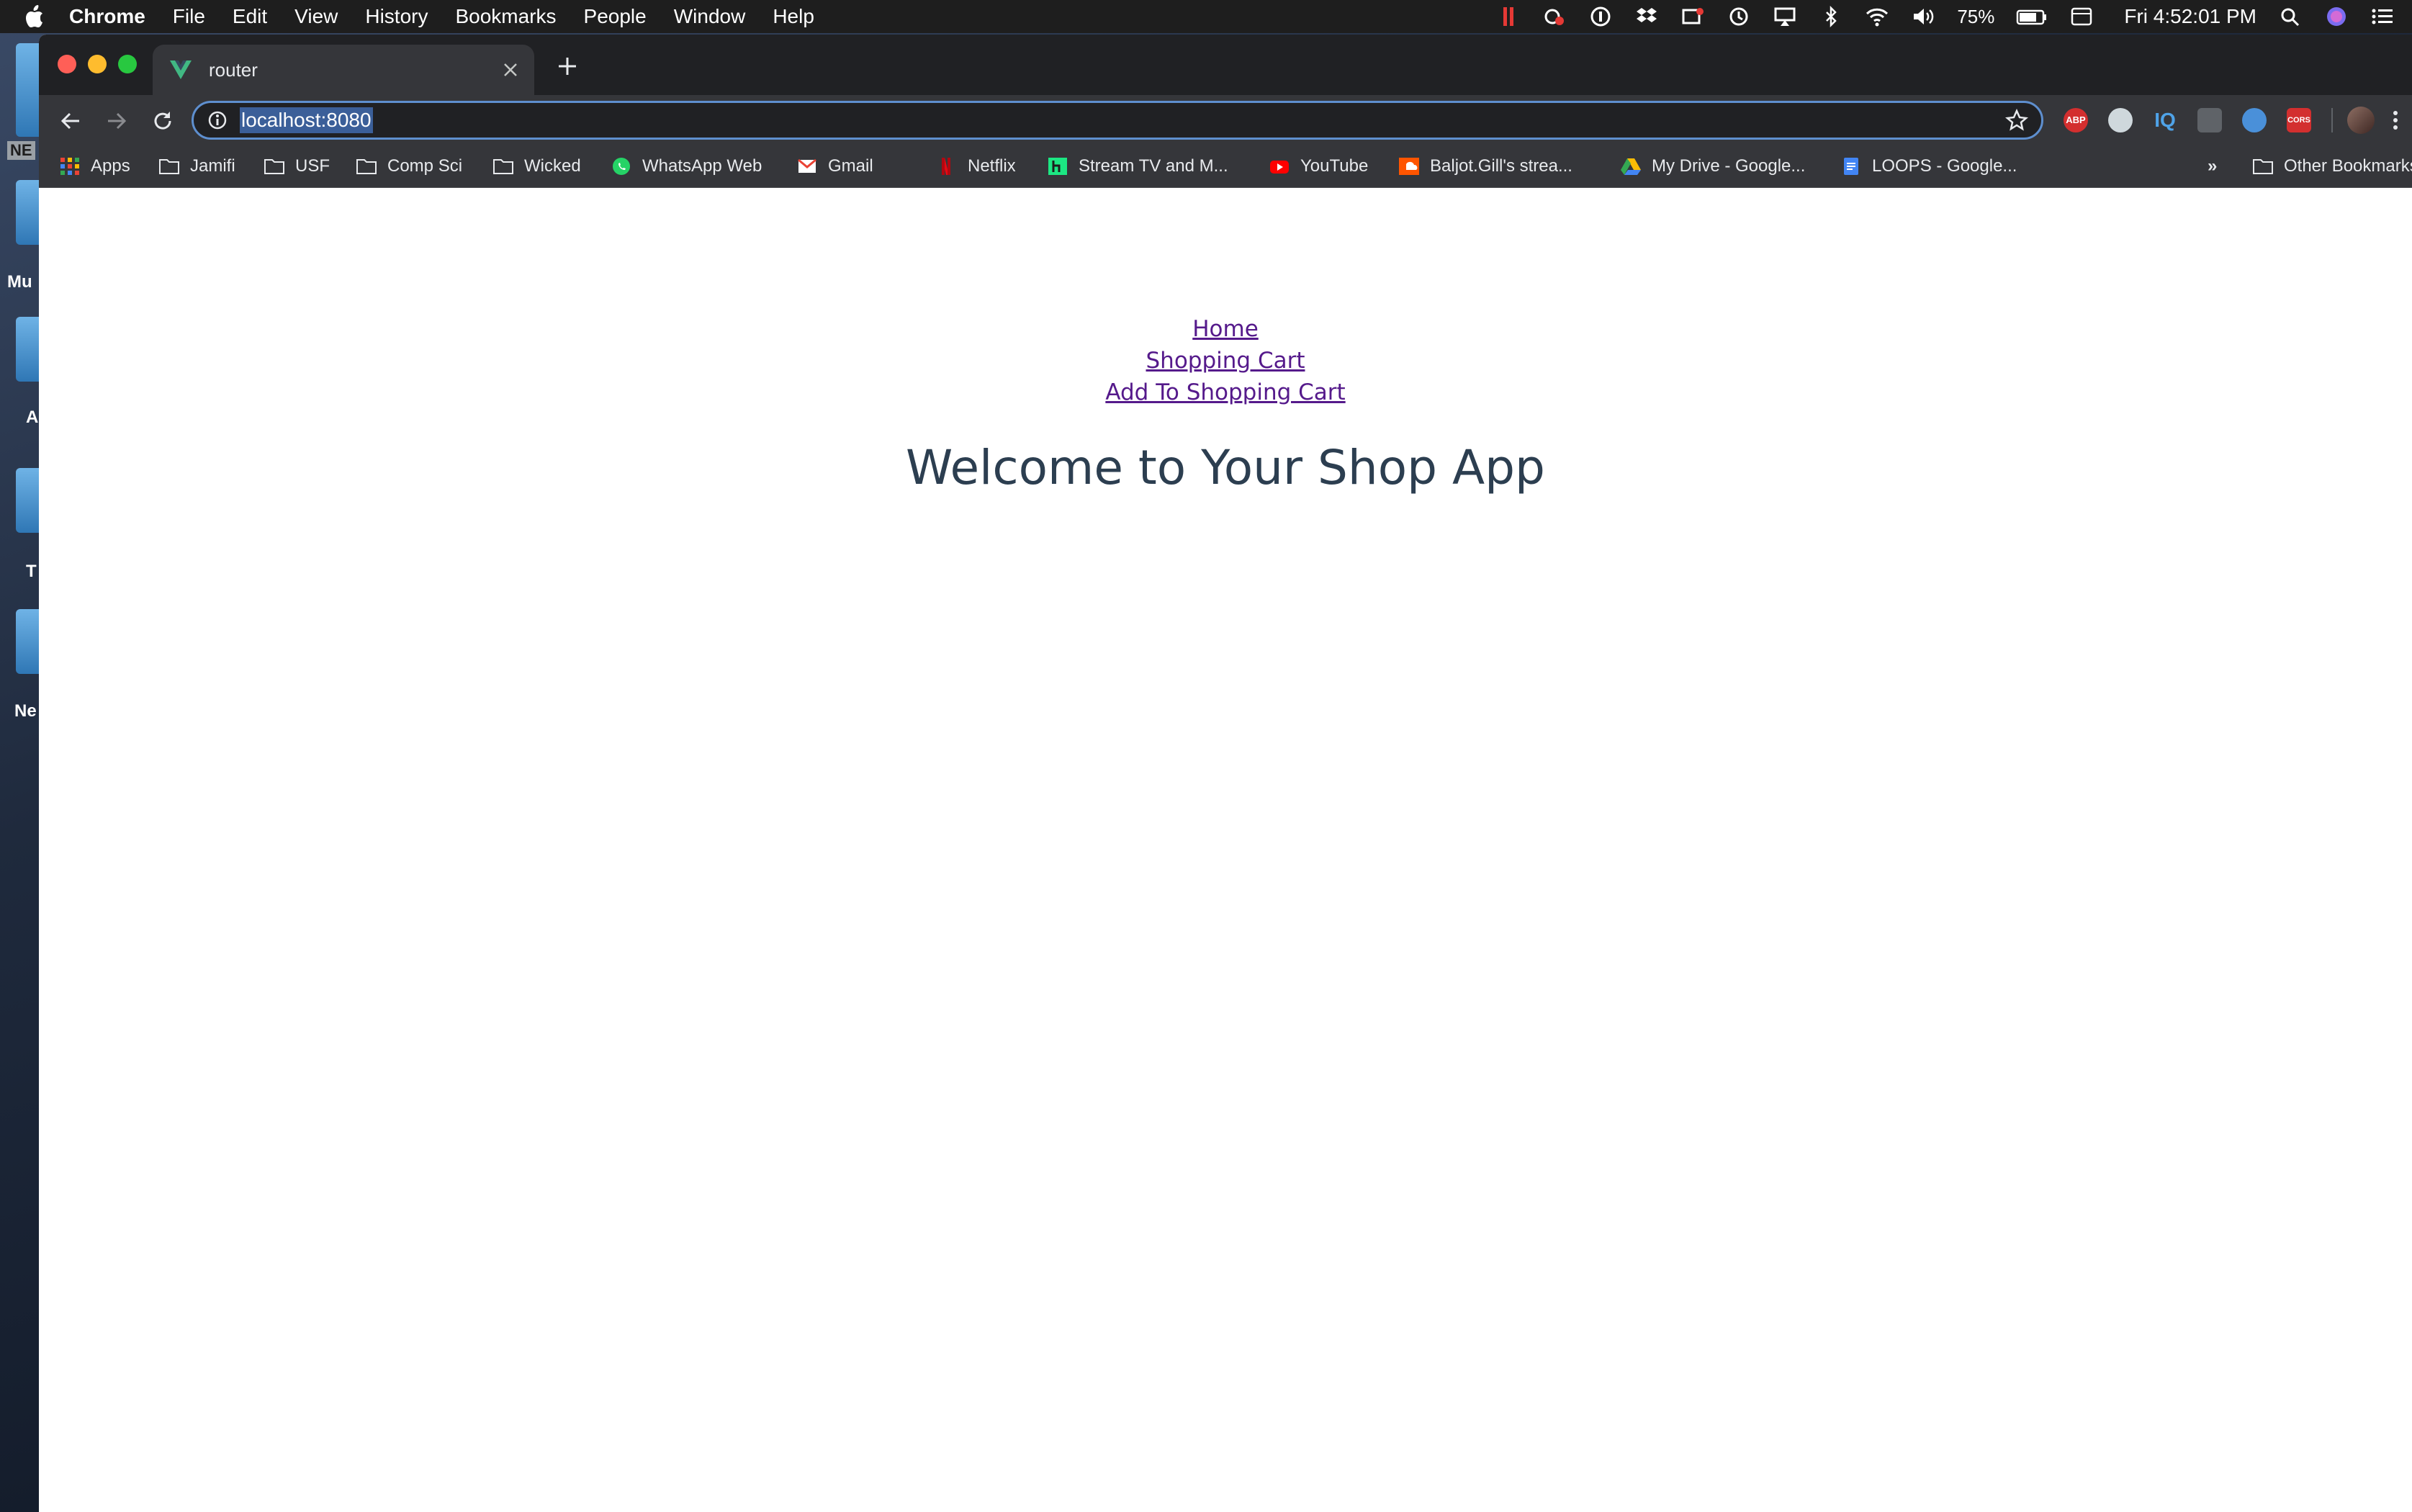  Describe the element at coordinates (2016, 120) in the screenshot. I see `bookmark-star-icon` at that location.